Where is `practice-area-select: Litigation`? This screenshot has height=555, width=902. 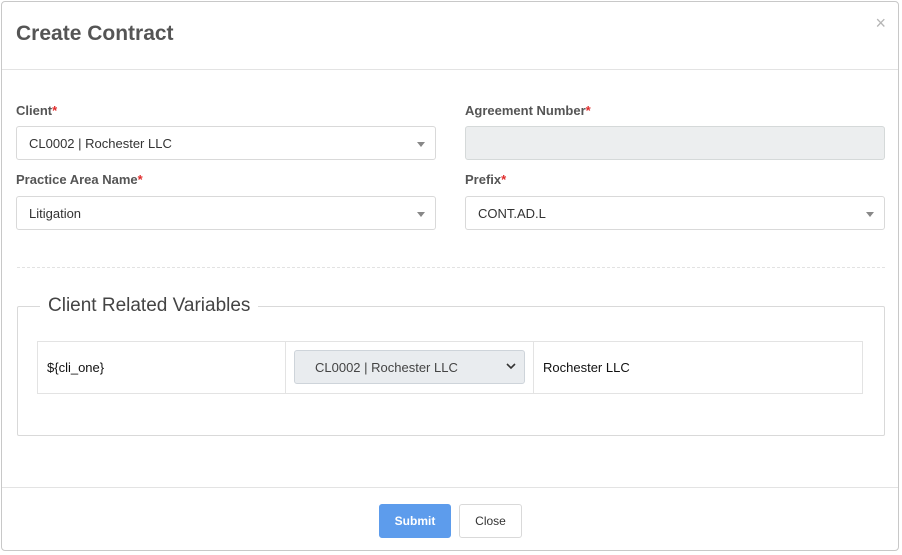 practice-area-select: Litigation is located at coordinates (226, 213).